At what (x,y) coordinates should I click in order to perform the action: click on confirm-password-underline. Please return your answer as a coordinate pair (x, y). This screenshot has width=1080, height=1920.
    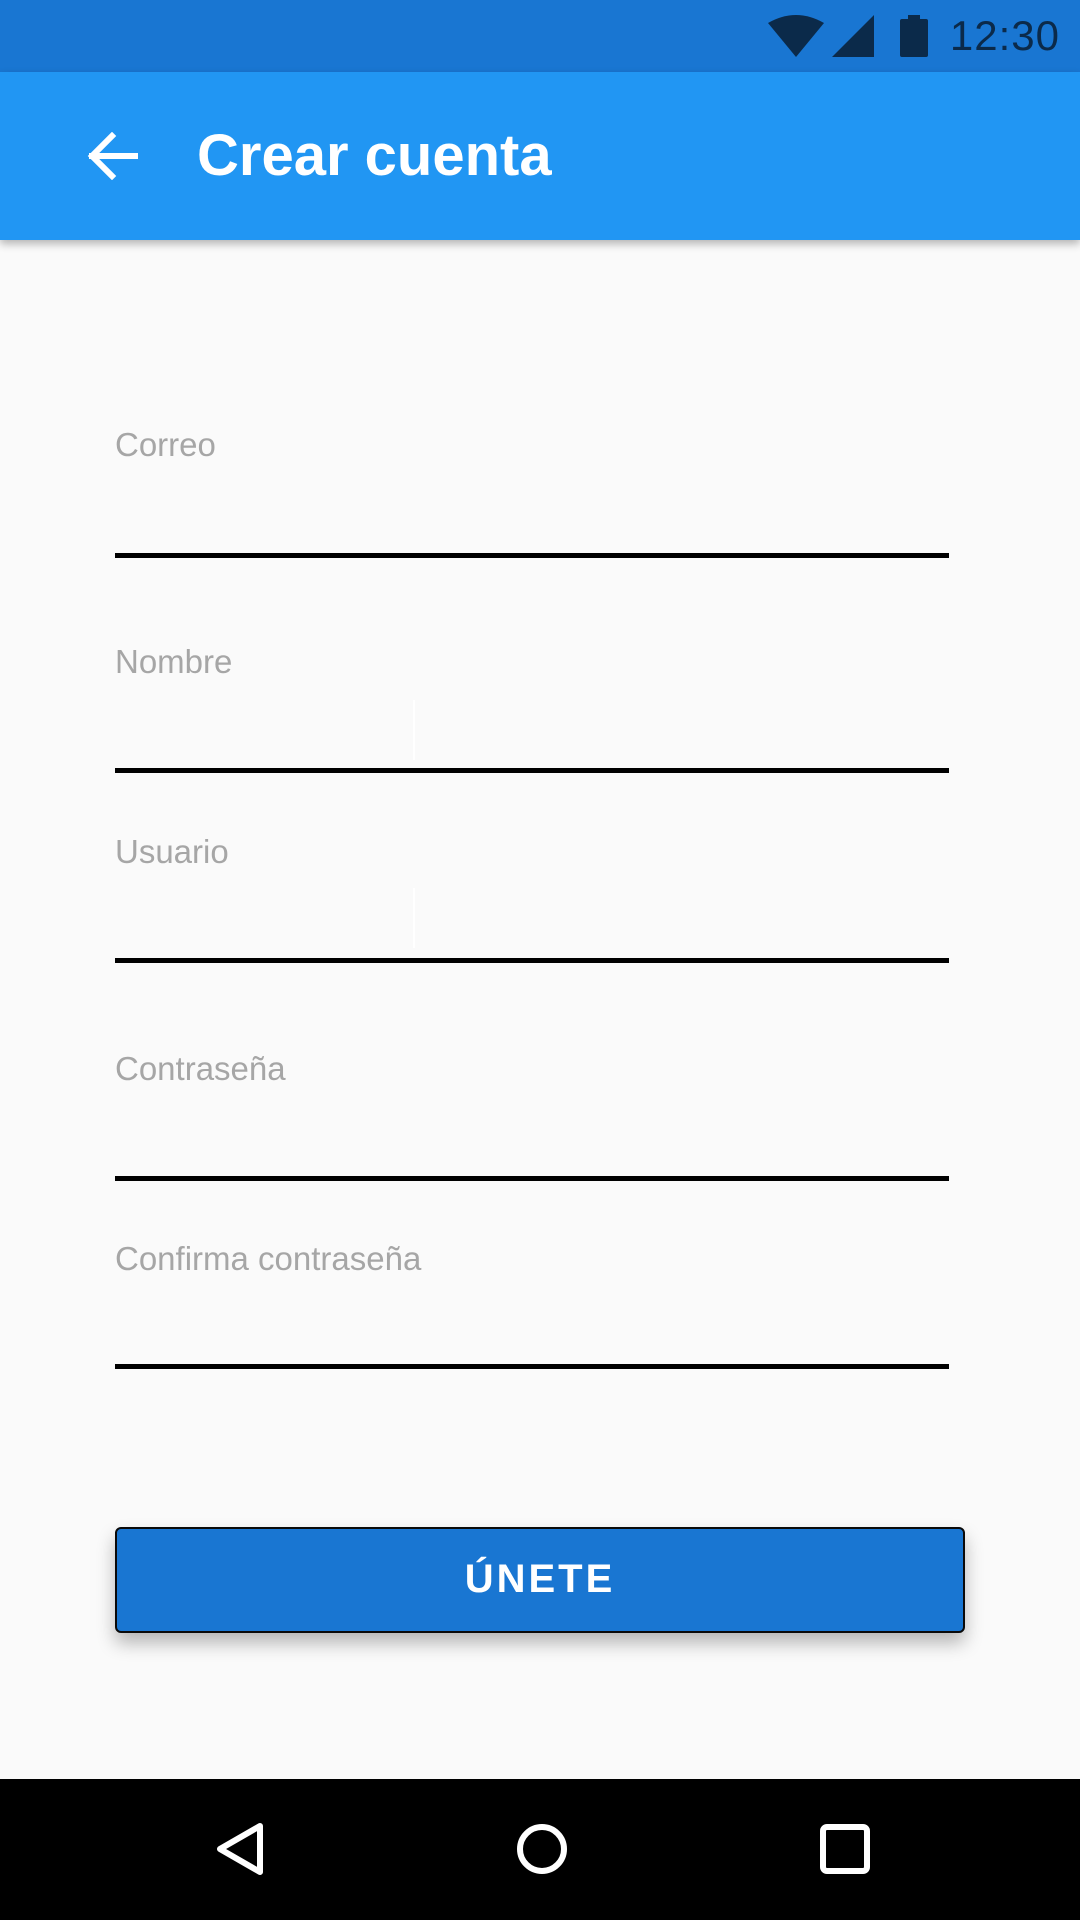
    Looking at the image, I should click on (532, 1366).